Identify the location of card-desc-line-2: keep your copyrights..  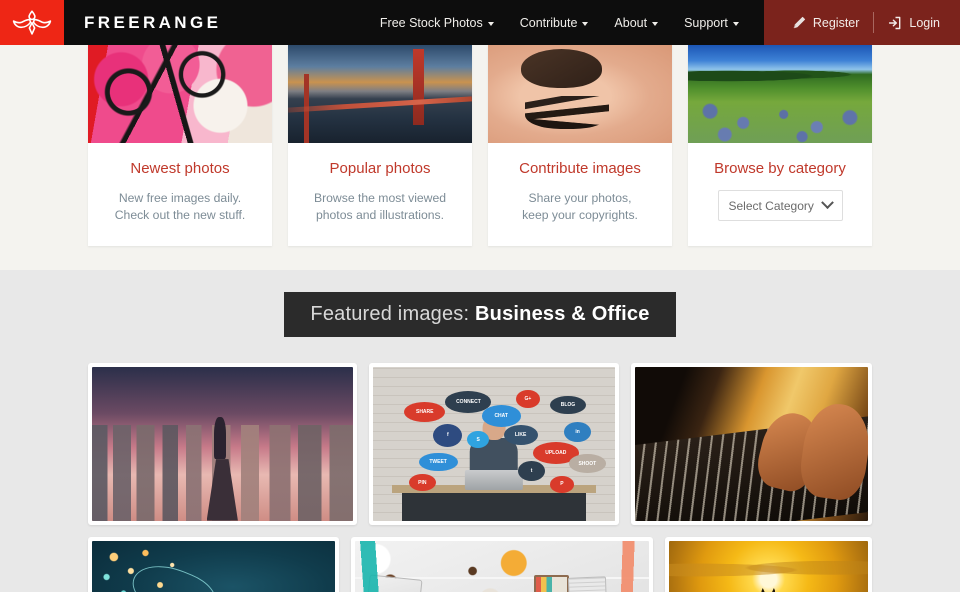
(580, 214).